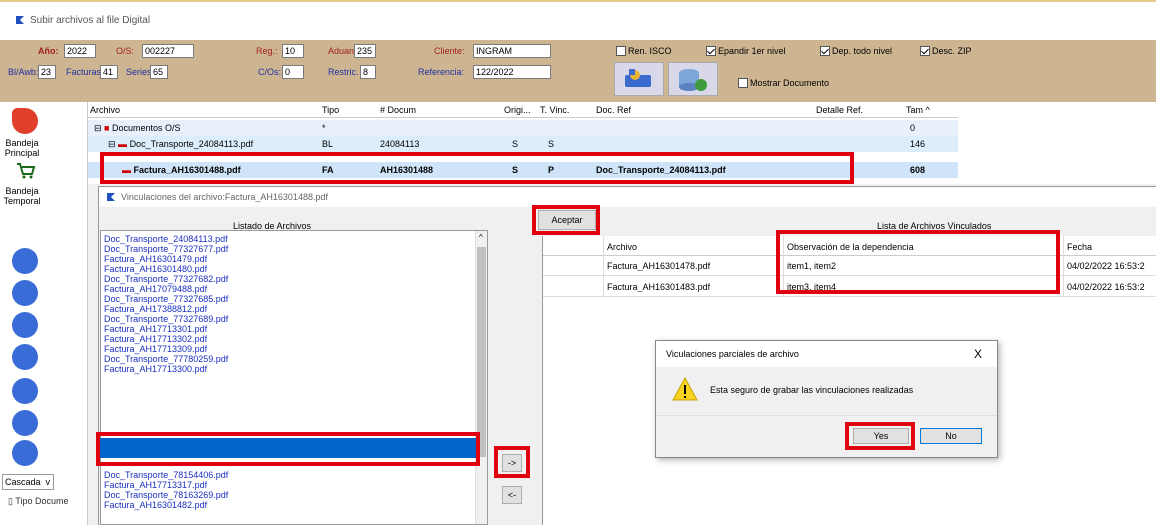 Image resolution: width=1156 pixels, height=525 pixels. I want to click on list-item: Factura_AH17713301.pdf, so click(155, 329).